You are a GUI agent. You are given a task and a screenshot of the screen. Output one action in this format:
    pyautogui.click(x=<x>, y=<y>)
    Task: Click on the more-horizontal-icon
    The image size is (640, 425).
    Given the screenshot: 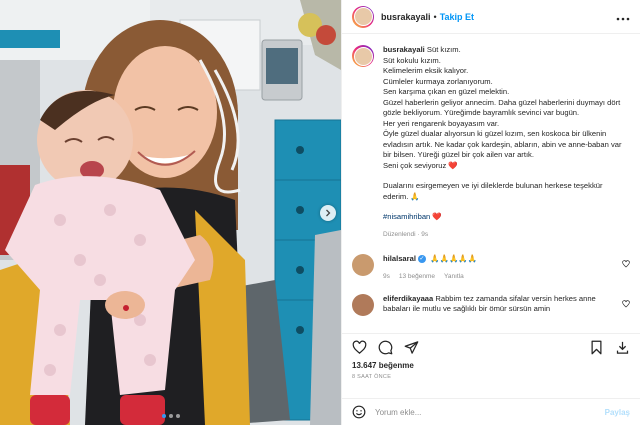 What is the action you would take?
    pyautogui.click(x=623, y=18)
    